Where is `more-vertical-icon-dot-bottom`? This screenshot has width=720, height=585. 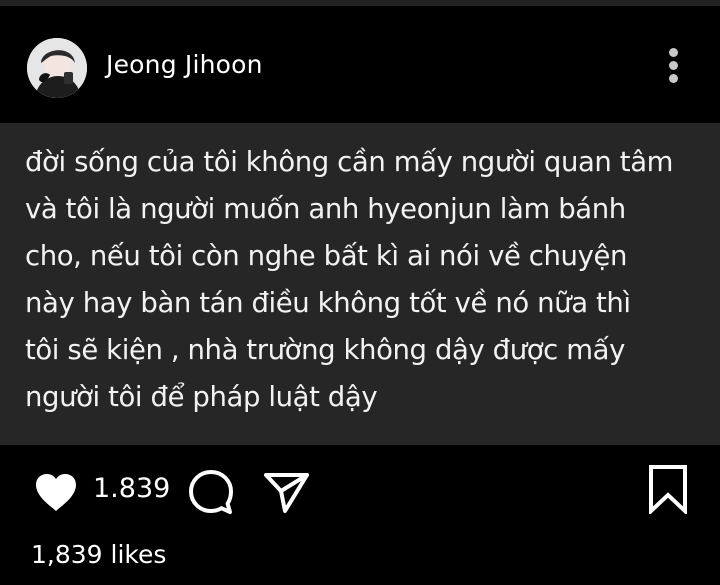 more-vertical-icon-dot-bottom is located at coordinates (673, 78).